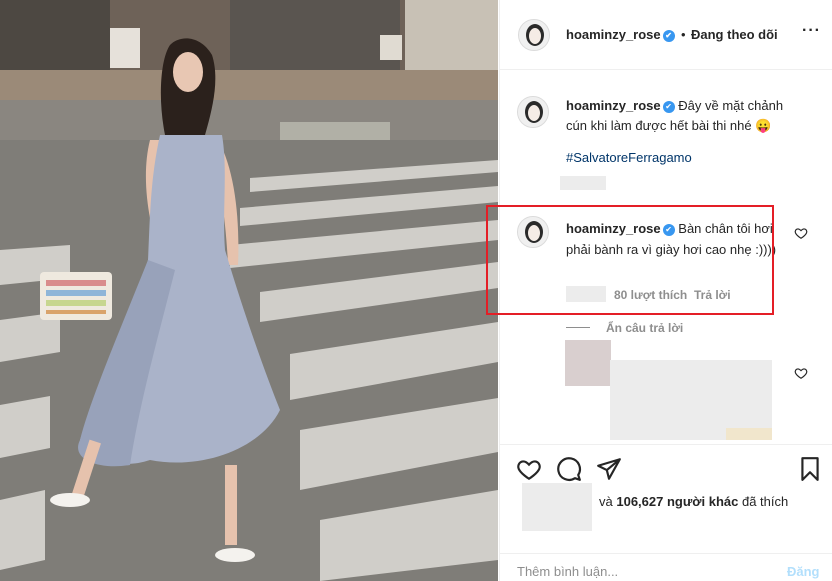 This screenshot has width=832, height=581. I want to click on header-username-text: hoaminzy_rose, so click(613, 34).